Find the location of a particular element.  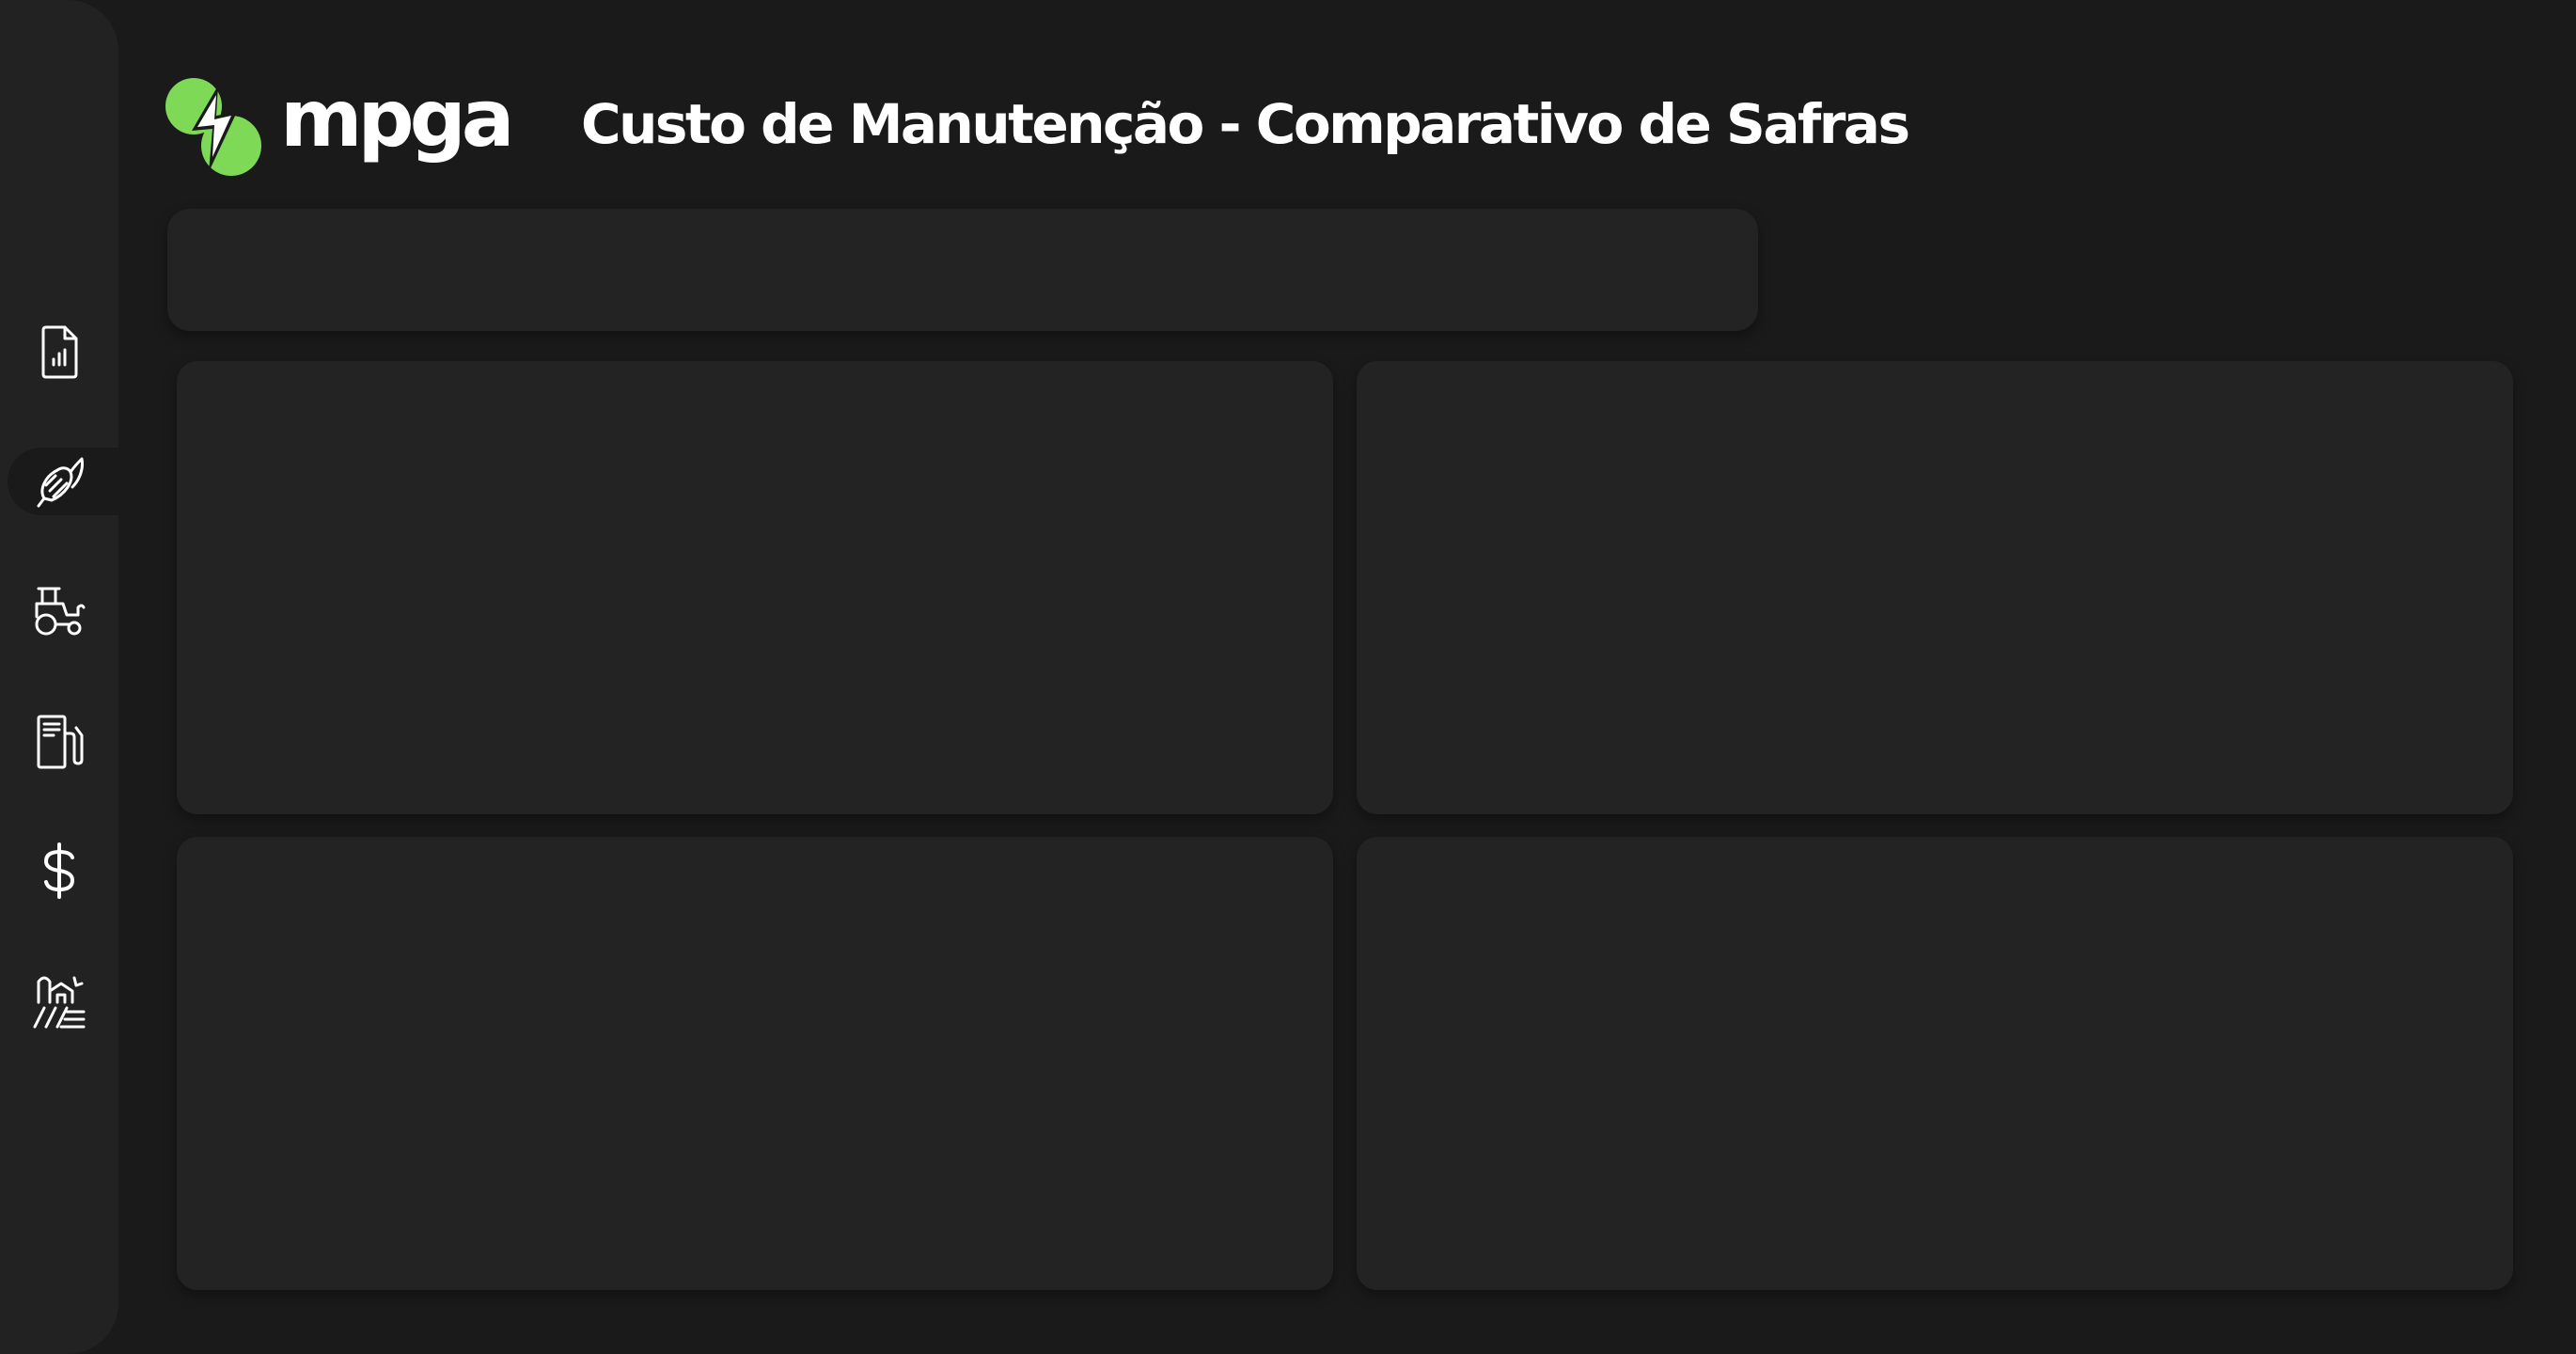

sidebar-item-fuel is located at coordinates (59, 741).